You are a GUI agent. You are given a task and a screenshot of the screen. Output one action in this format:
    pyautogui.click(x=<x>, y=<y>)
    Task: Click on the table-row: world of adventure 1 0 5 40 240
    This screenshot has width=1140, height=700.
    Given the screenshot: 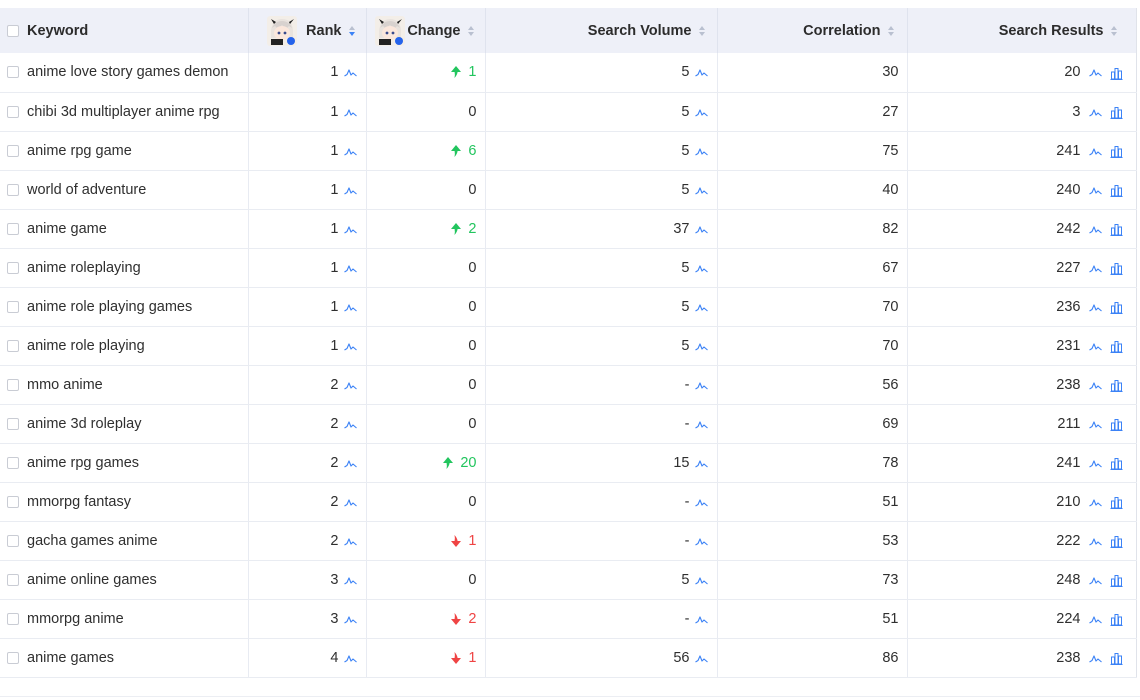 What is the action you would take?
    pyautogui.click(x=568, y=190)
    